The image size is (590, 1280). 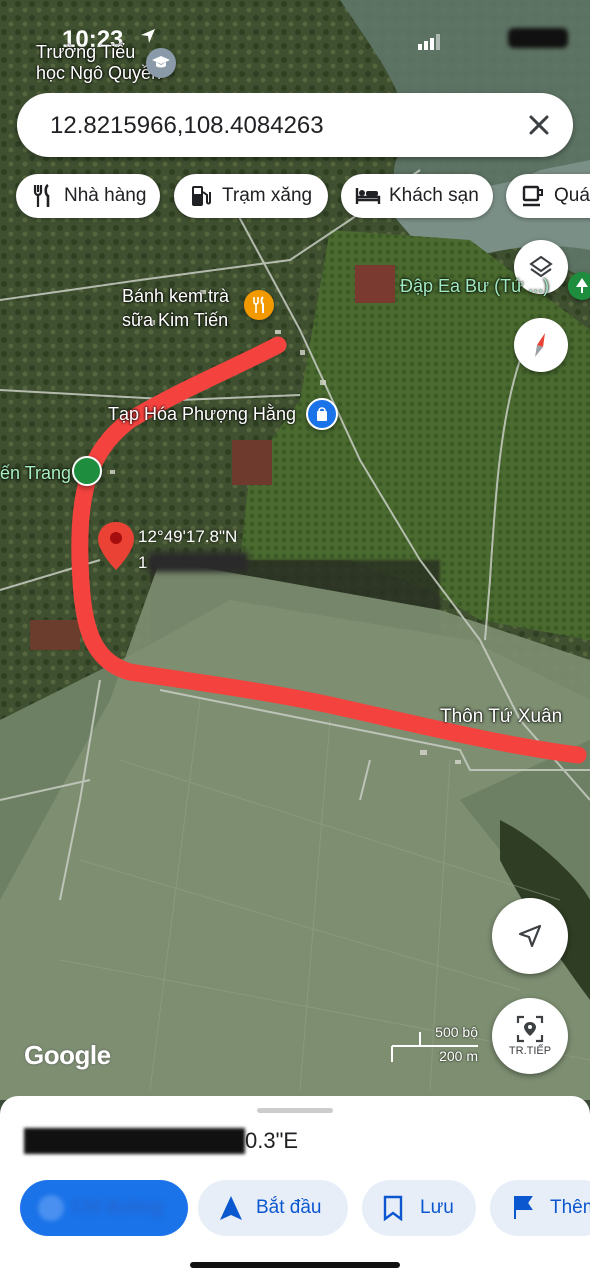 What do you see at coordinates (202, 414) in the screenshot?
I see `place-label-grocery: Tạp Hóa Phượng Hằng` at bounding box center [202, 414].